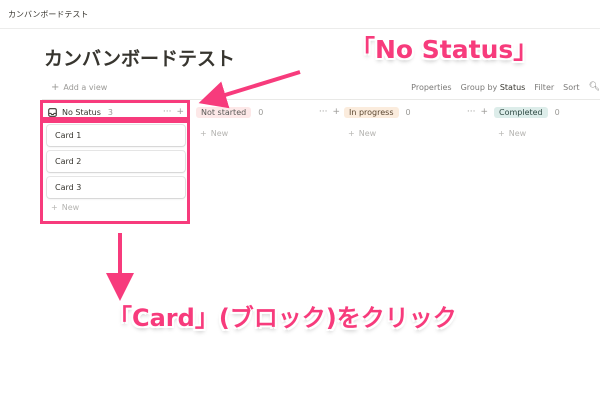 The image size is (600, 400). I want to click on callout-no-status: 「No Status」, so click(444, 49).